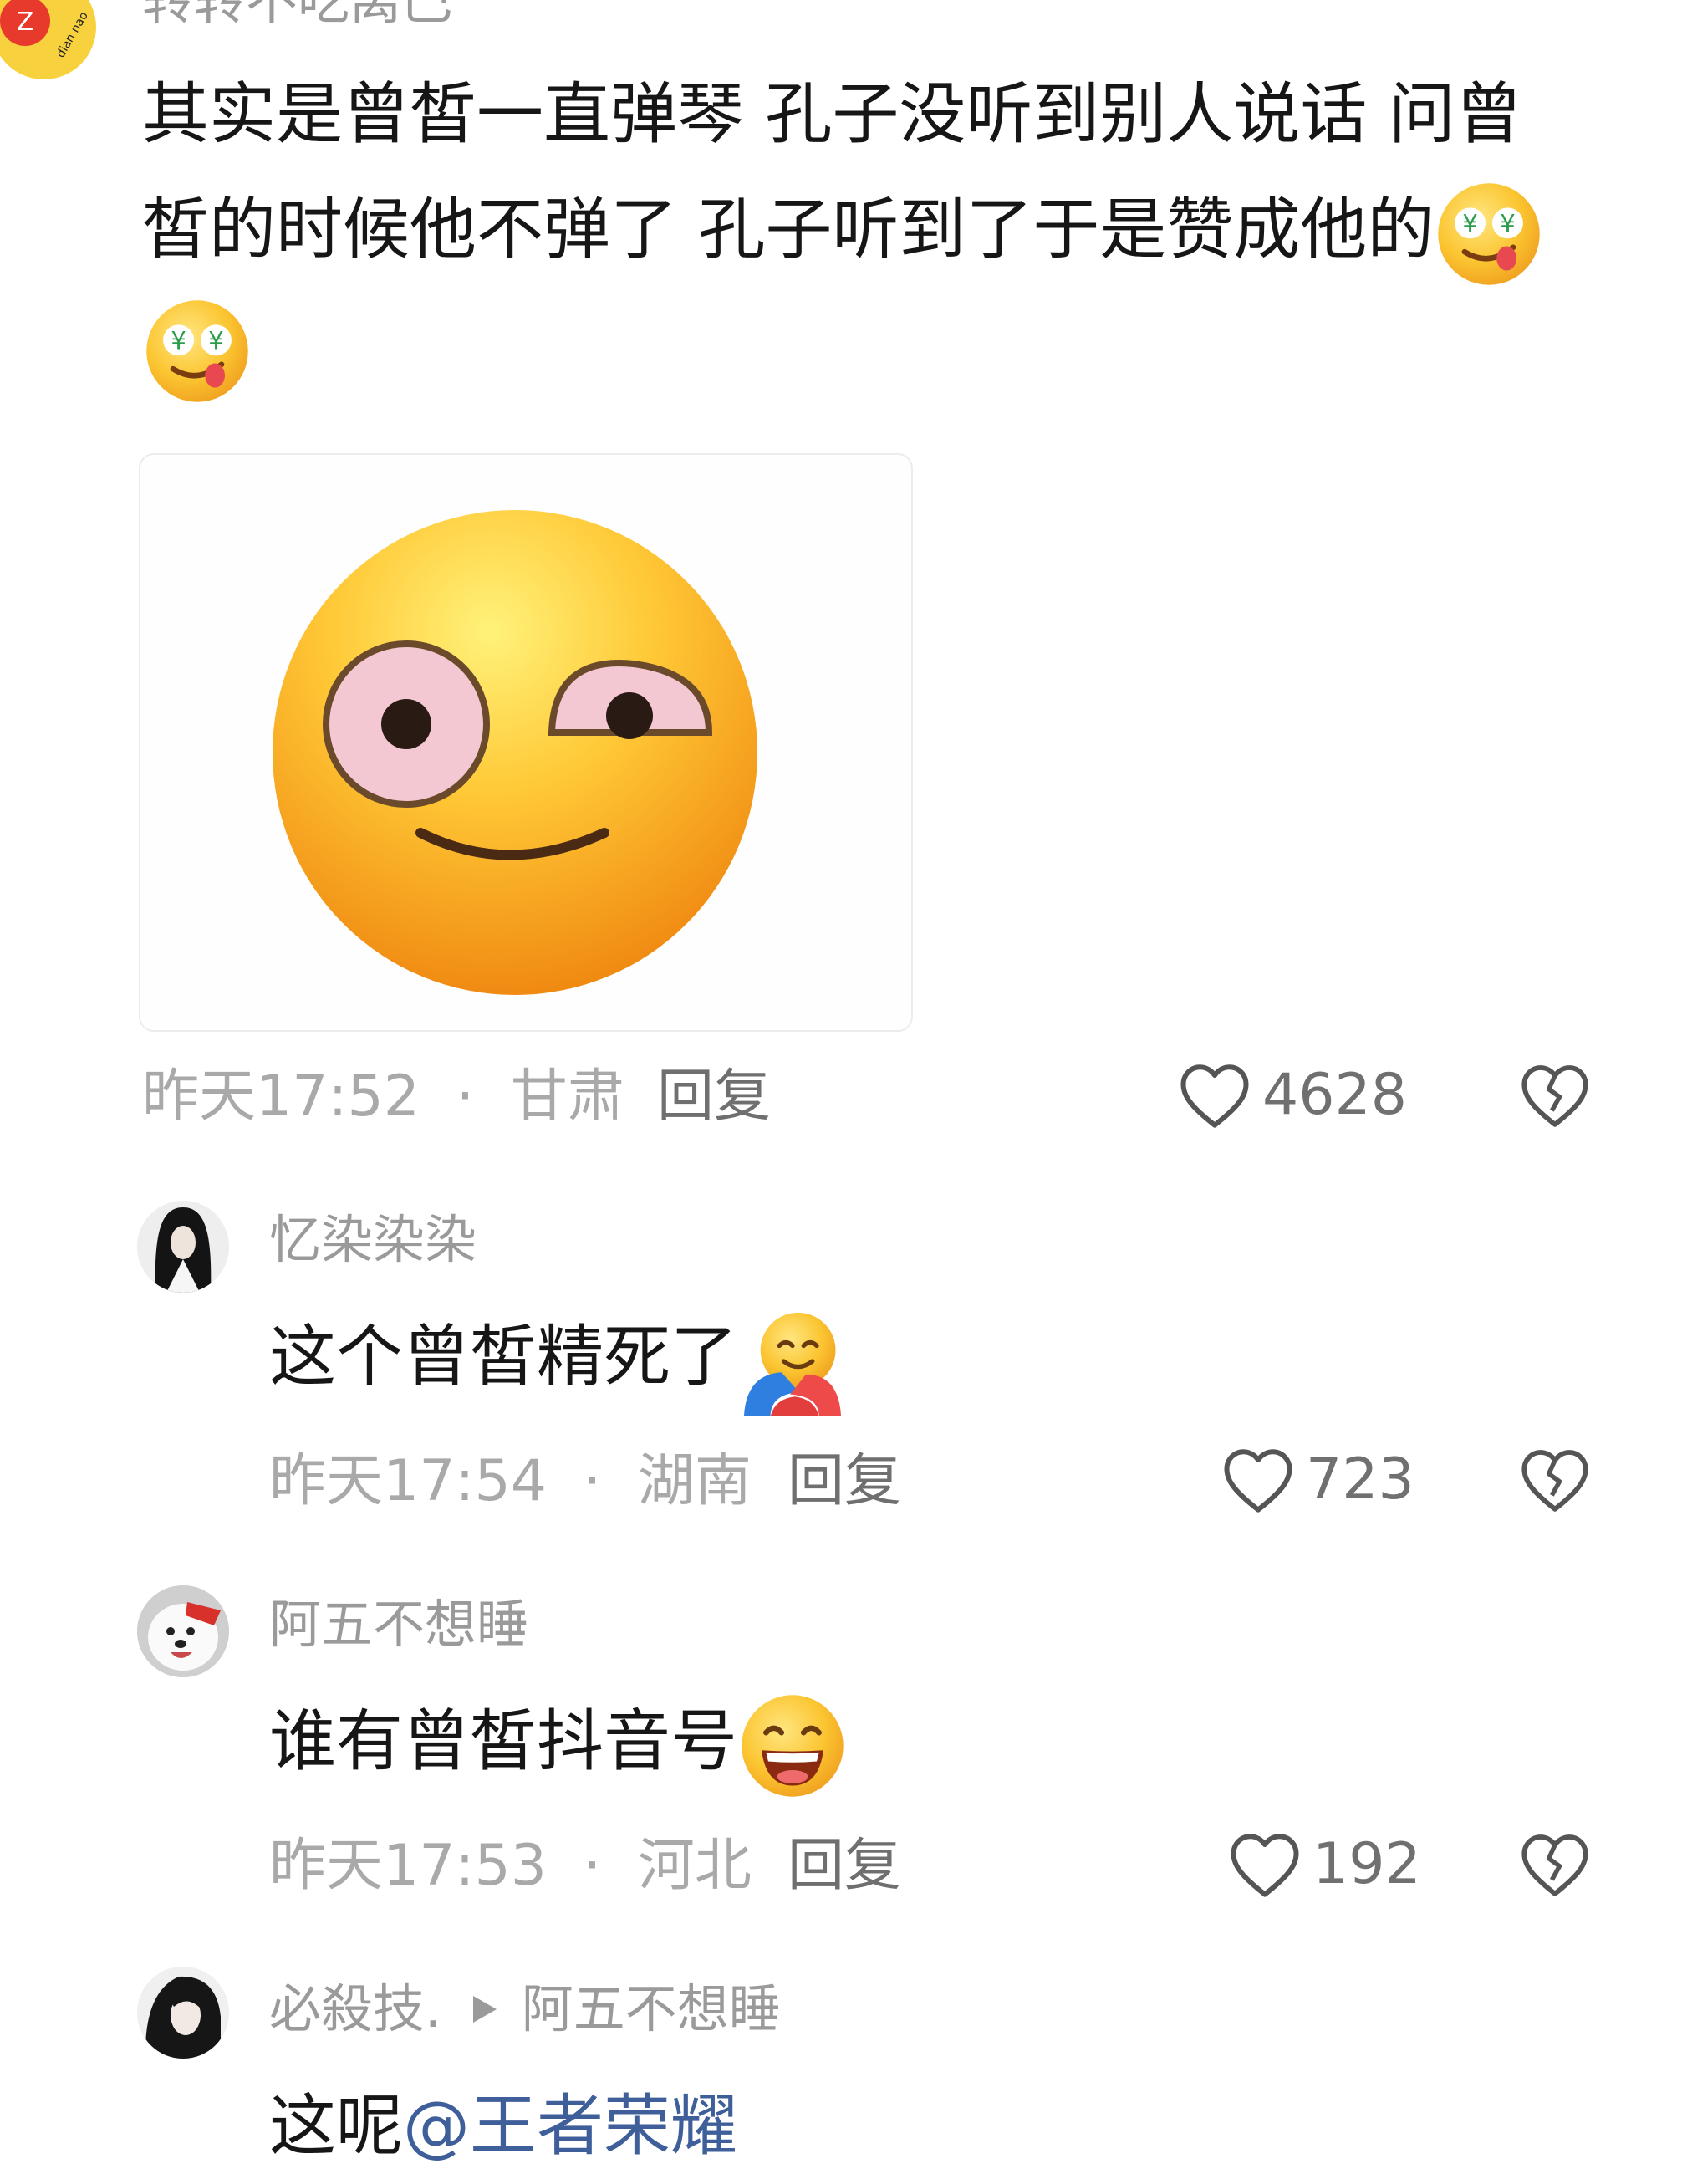  Describe the element at coordinates (903, 347) in the screenshot. I see `comment-text-line: ¥ ¥` at that location.